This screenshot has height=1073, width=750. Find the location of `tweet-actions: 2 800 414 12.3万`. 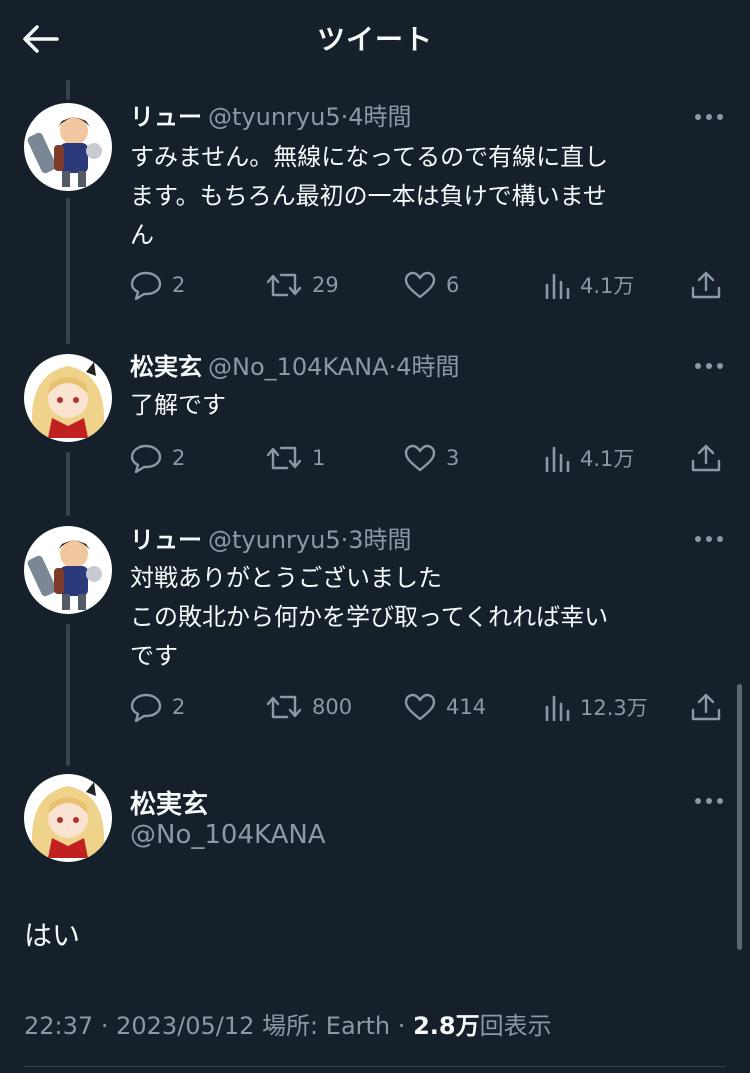

tweet-actions: 2 800 414 12.3万 is located at coordinates (428, 707).